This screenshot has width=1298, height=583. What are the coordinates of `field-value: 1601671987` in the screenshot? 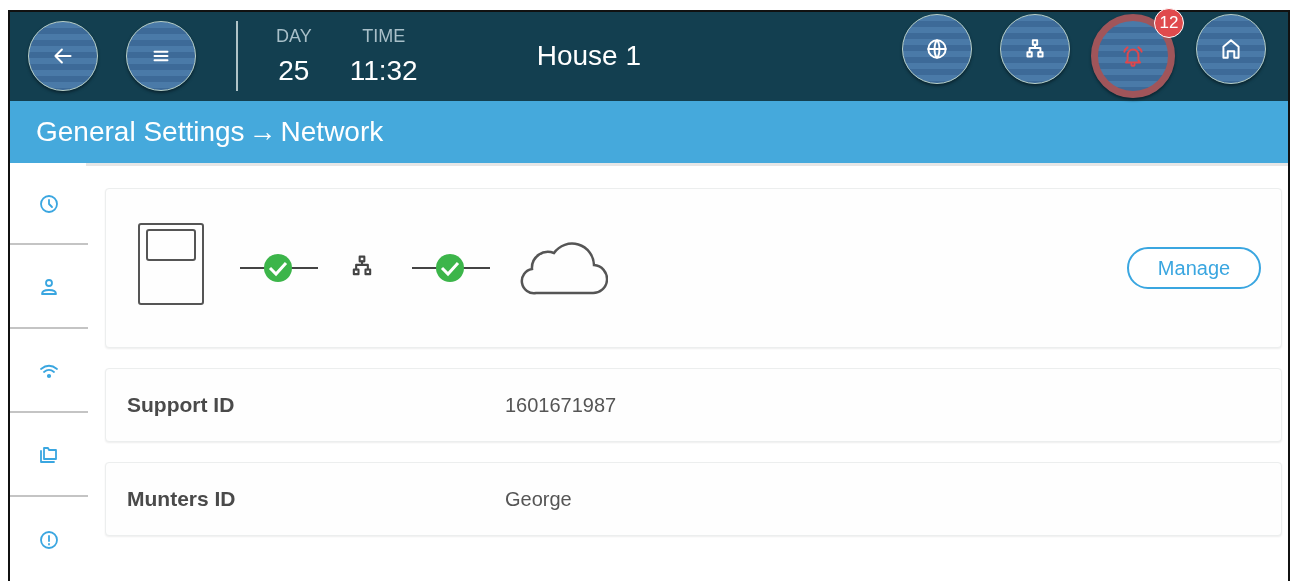 It's located at (561, 405).